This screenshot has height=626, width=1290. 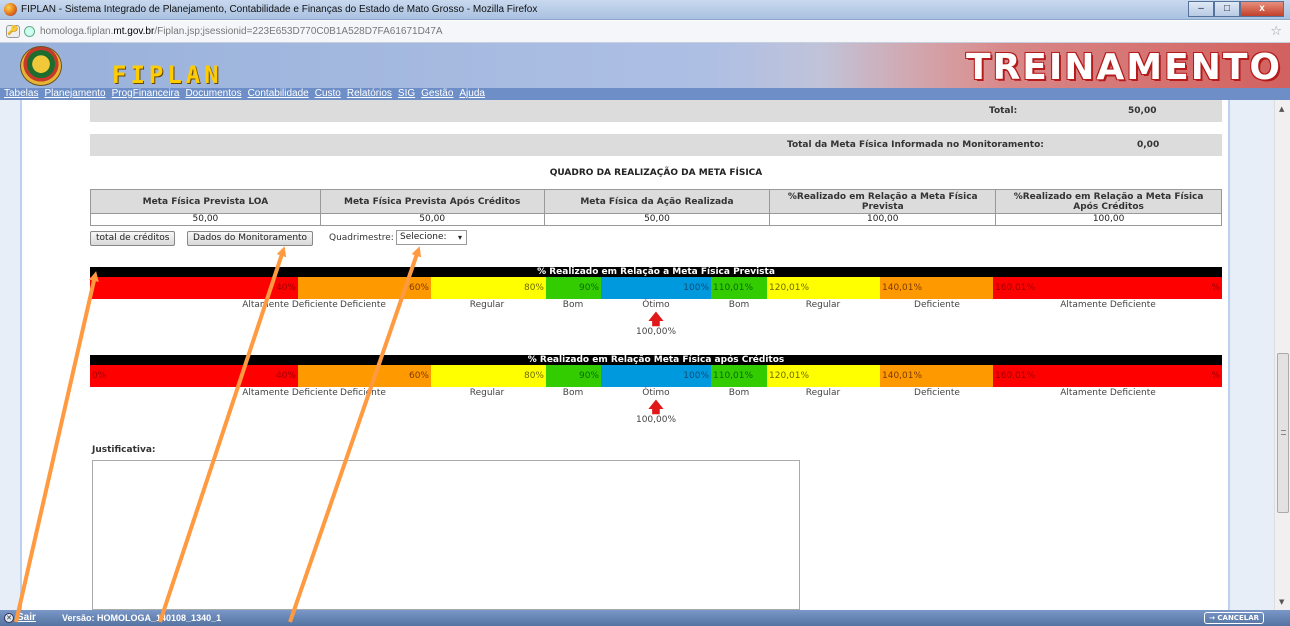 I want to click on globe-icon, so click(x=29, y=31).